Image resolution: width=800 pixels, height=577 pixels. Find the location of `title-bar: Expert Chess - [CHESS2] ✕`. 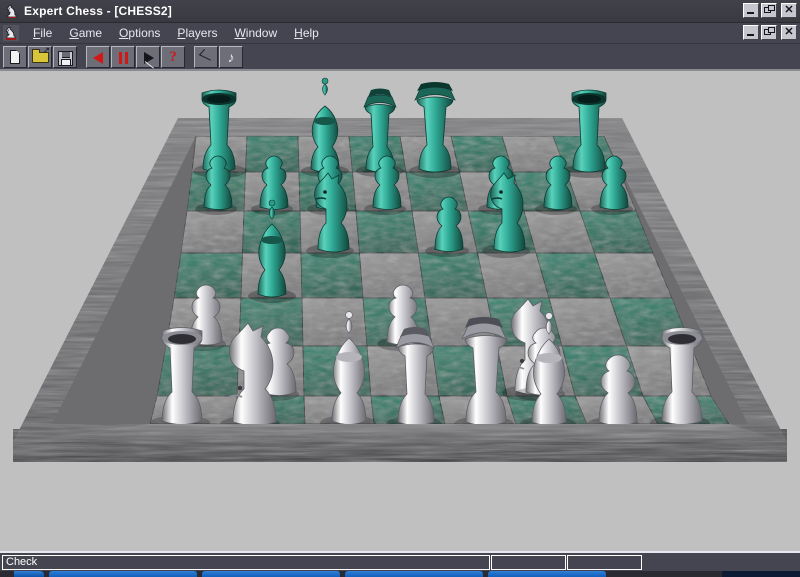

title-bar: Expert Chess - [CHESS2] ✕ is located at coordinates (400, 11).